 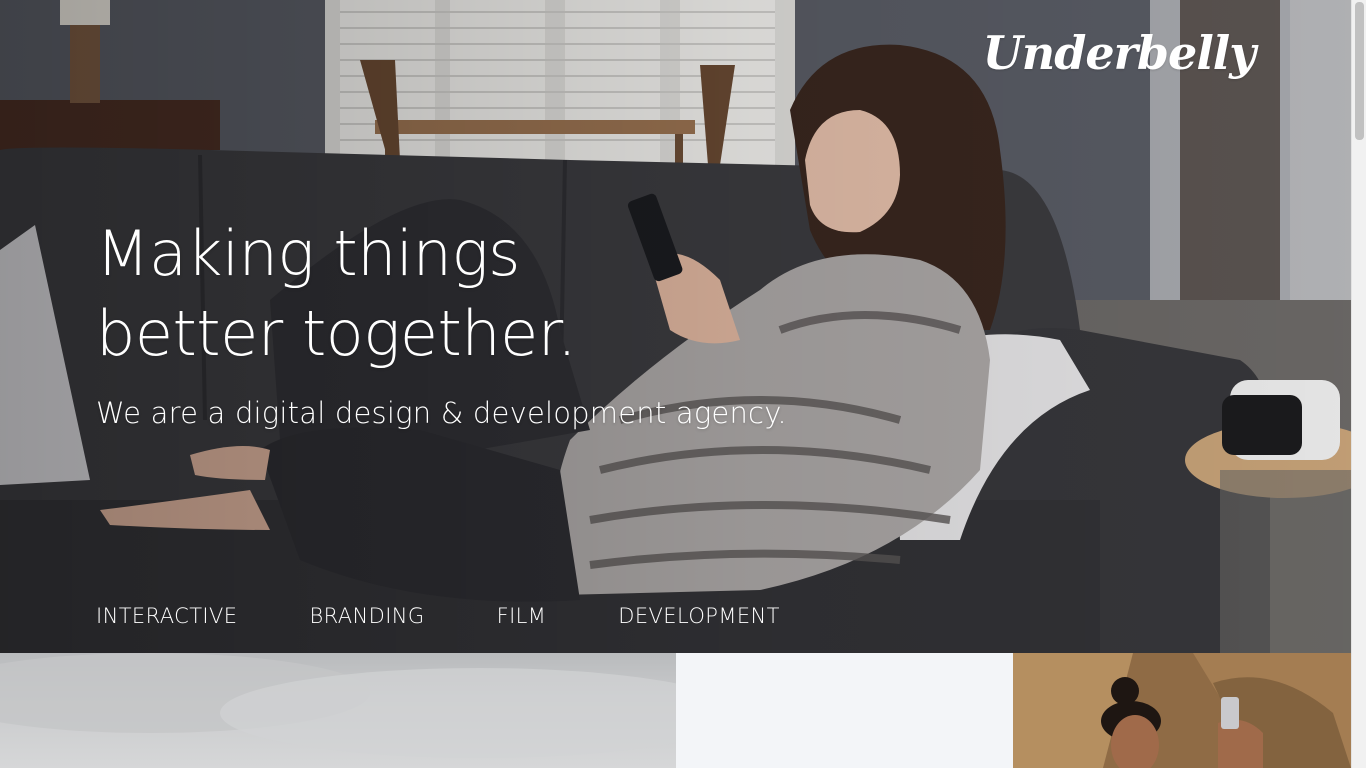 What do you see at coordinates (474, 616) in the screenshot?
I see `services-nav: INTERACTIVE BRANDING FILM DEVELOPMENT` at bounding box center [474, 616].